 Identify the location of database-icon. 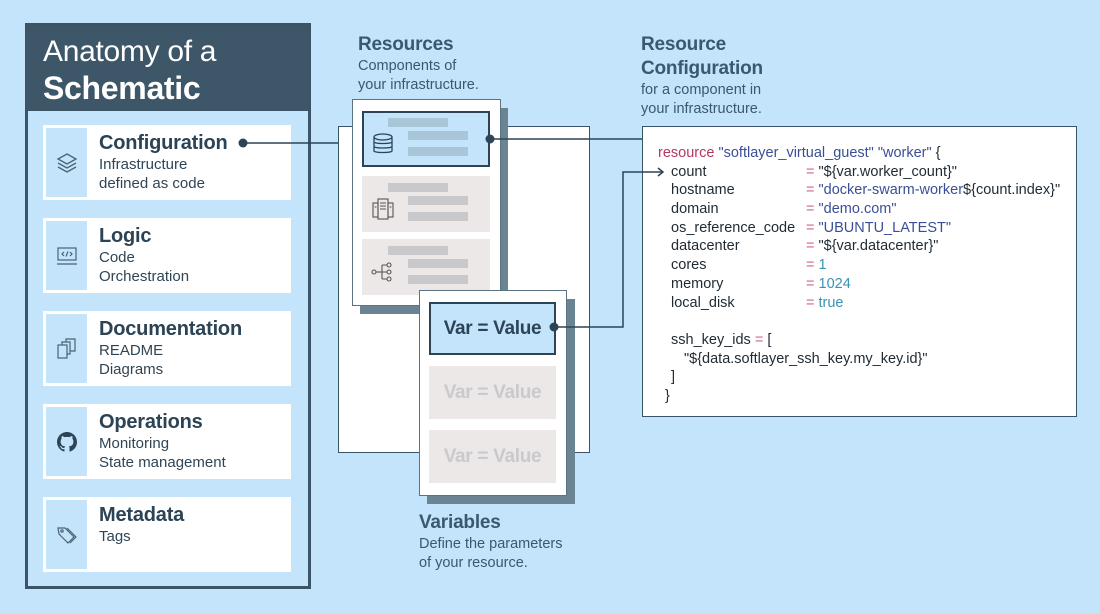
(383, 143).